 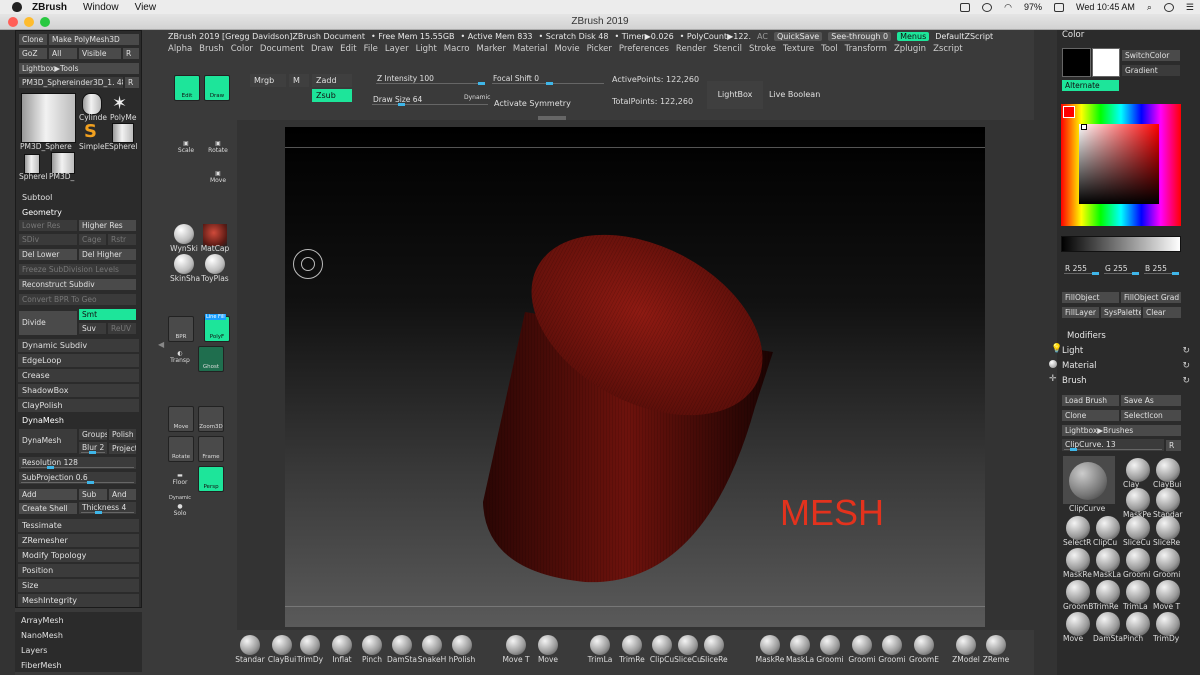 What do you see at coordinates (78, 197) in the screenshot?
I see `subtool-header: Subtool` at bounding box center [78, 197].